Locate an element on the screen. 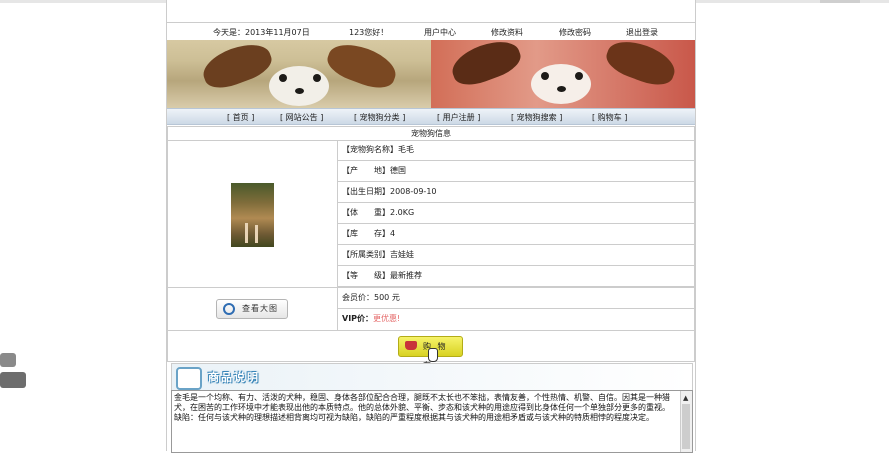 This screenshot has height=453, width=889. attr-label: 【产 地】 is located at coordinates (366, 170).